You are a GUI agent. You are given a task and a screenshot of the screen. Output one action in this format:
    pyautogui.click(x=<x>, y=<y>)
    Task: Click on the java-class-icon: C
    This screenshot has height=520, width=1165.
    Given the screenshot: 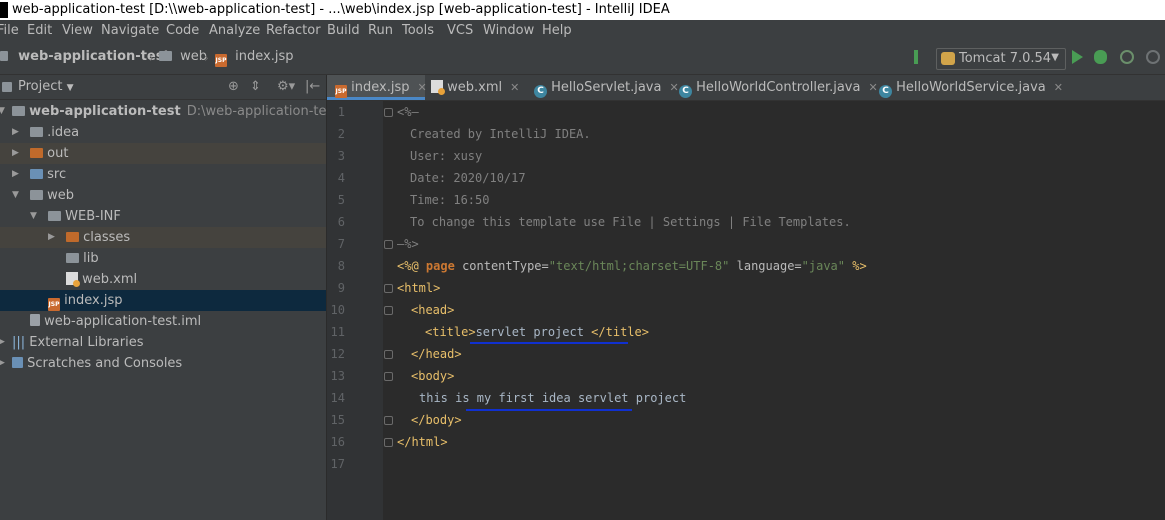 What is the action you would take?
    pyautogui.click(x=885, y=91)
    